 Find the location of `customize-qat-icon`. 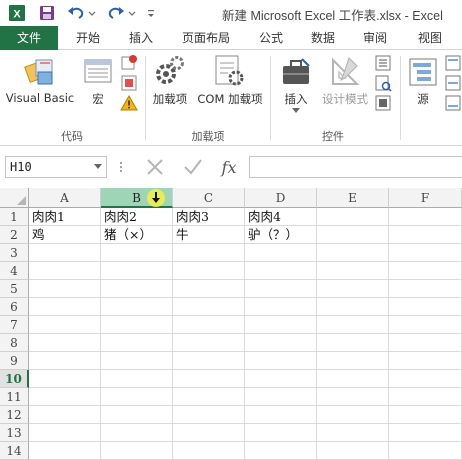

customize-qat-icon is located at coordinates (151, 13).